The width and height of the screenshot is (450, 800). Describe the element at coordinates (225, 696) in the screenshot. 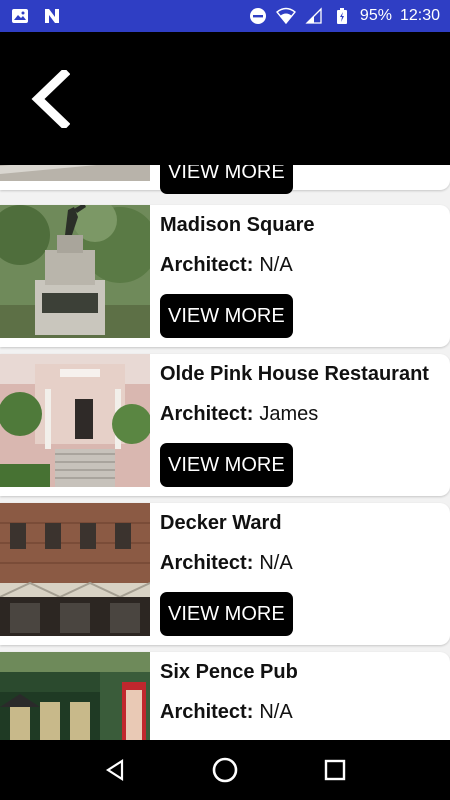

I see `list-item: Six Pence Pub Architect: N/A` at that location.